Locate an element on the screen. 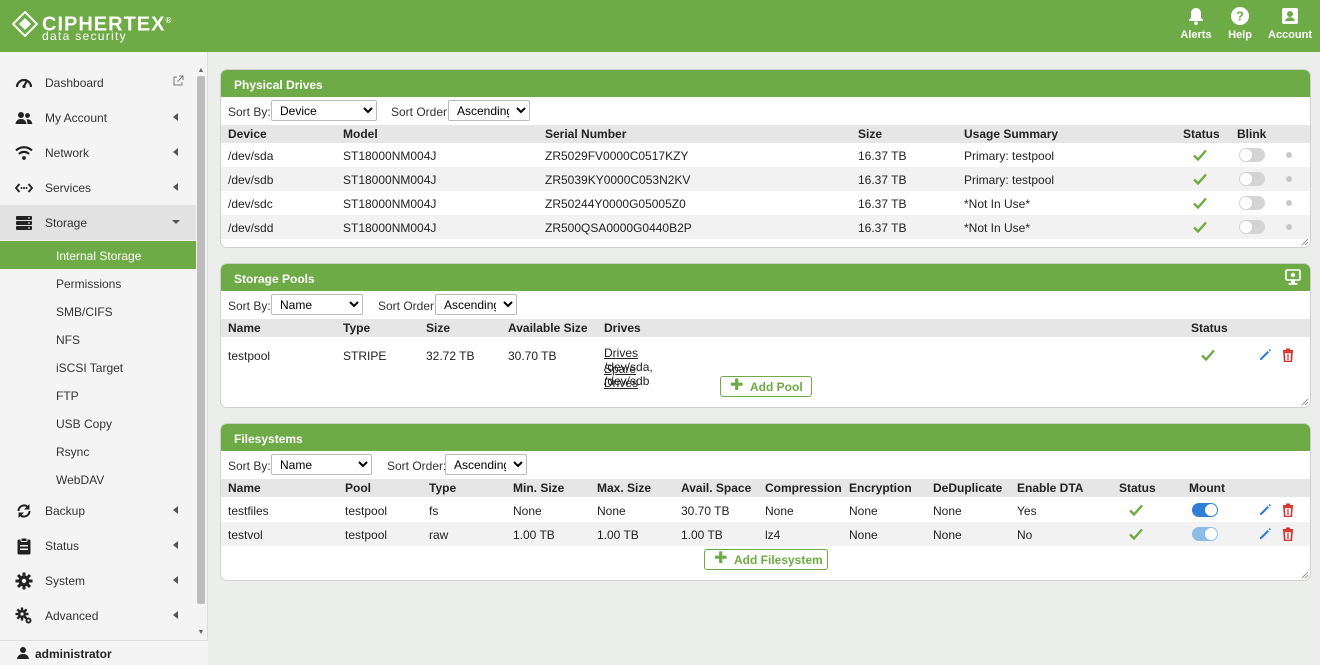 The image size is (1320, 665). chevron-down-icon is located at coordinates (176, 222).